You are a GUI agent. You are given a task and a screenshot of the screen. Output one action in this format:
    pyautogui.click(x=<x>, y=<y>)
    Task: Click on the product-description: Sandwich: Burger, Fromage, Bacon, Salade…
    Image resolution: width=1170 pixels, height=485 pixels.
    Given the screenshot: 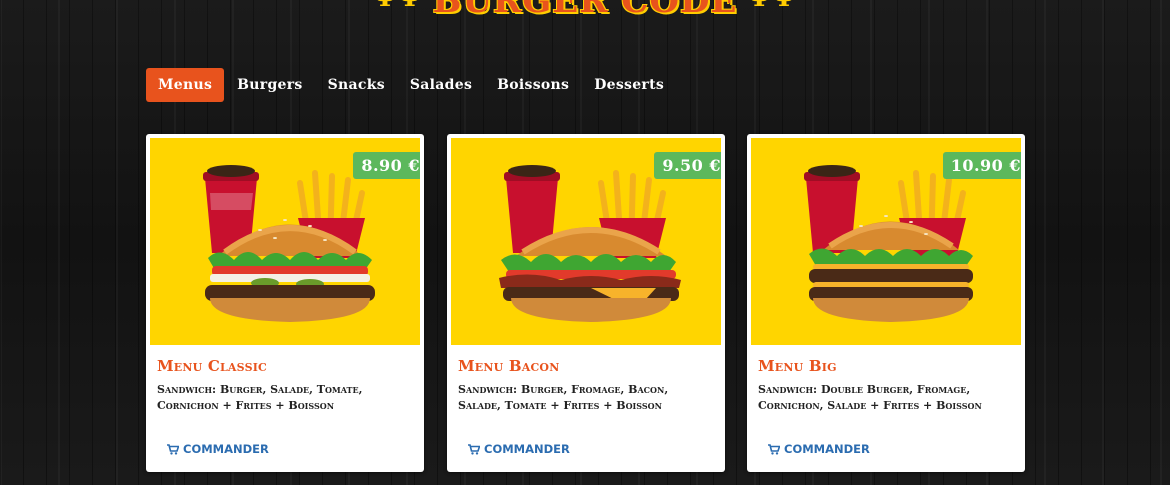 What is the action you would take?
    pyautogui.click(x=563, y=397)
    